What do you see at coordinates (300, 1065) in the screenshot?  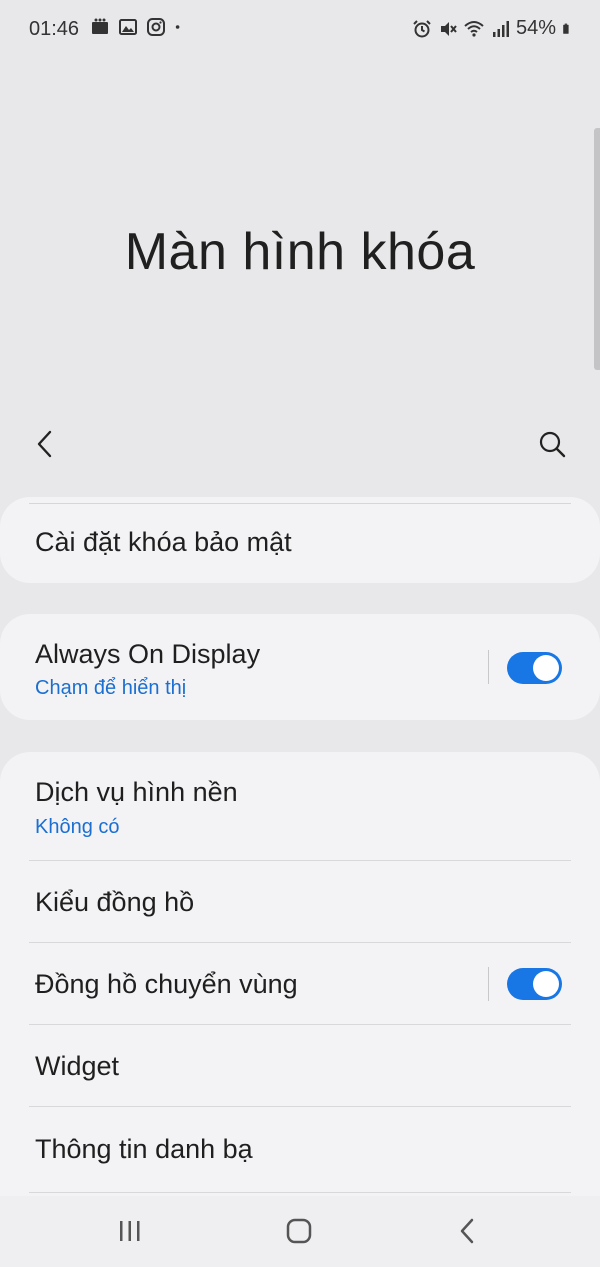 I see `widget-item: Widget` at bounding box center [300, 1065].